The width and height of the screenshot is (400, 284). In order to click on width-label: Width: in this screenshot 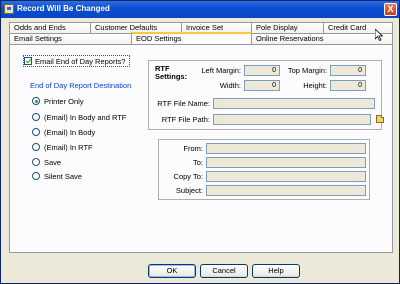, I will do `click(230, 85)`.